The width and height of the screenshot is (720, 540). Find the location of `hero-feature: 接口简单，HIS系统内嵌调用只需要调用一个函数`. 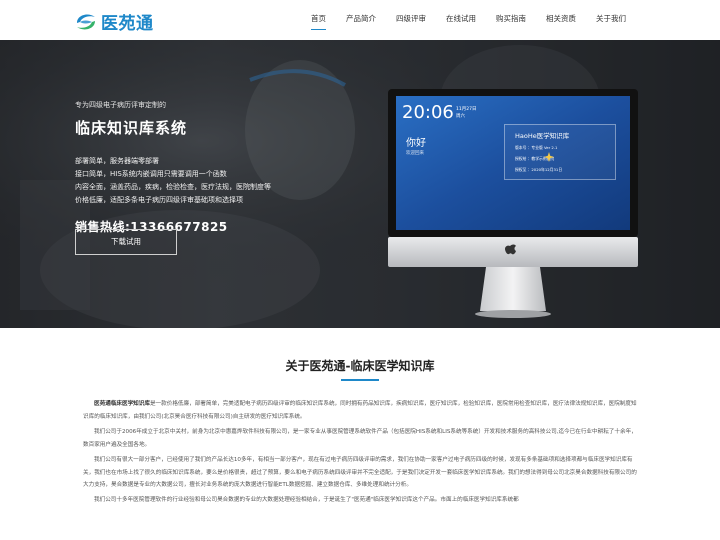

hero-feature: 接口简单，HIS系统内嵌调用只需要调用一个函数 is located at coordinates (151, 174).